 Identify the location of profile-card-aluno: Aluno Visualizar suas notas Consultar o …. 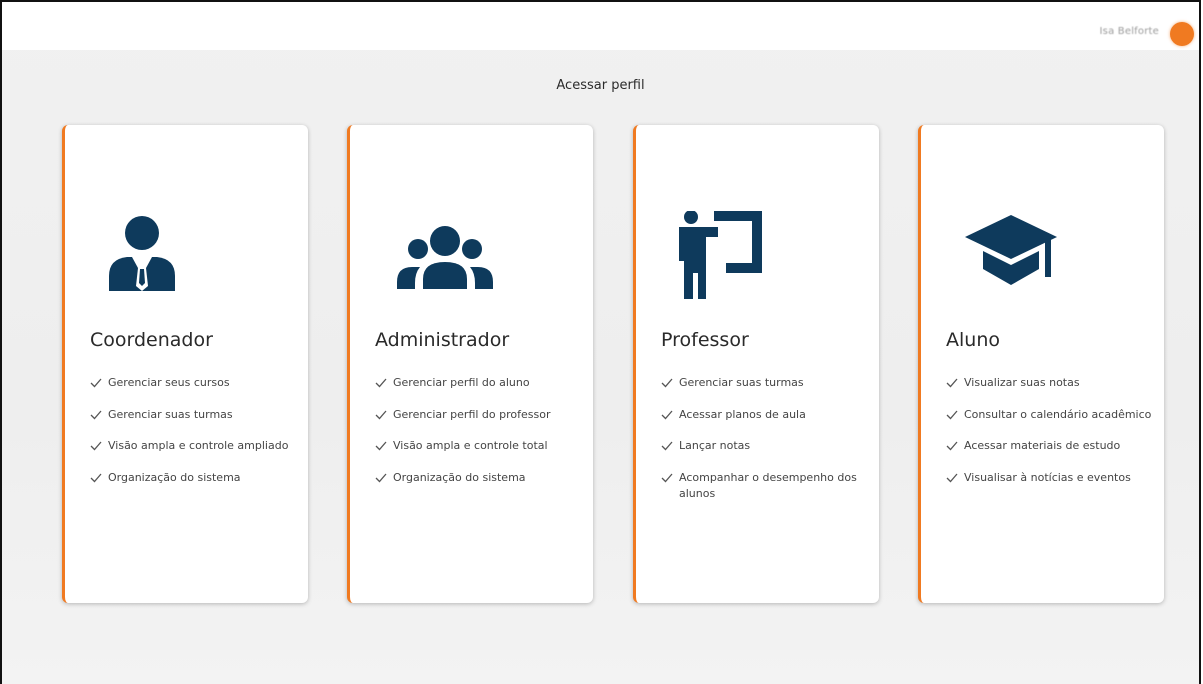
(1041, 364).